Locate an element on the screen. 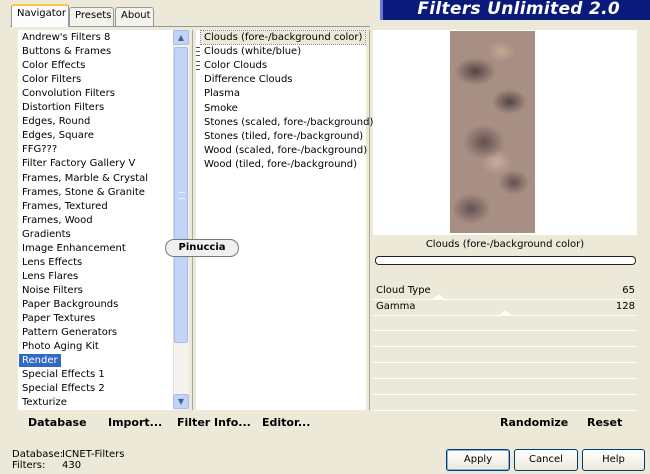 This screenshot has height=474, width=650. filter-label: Clouds (white/blue) is located at coordinates (253, 52).